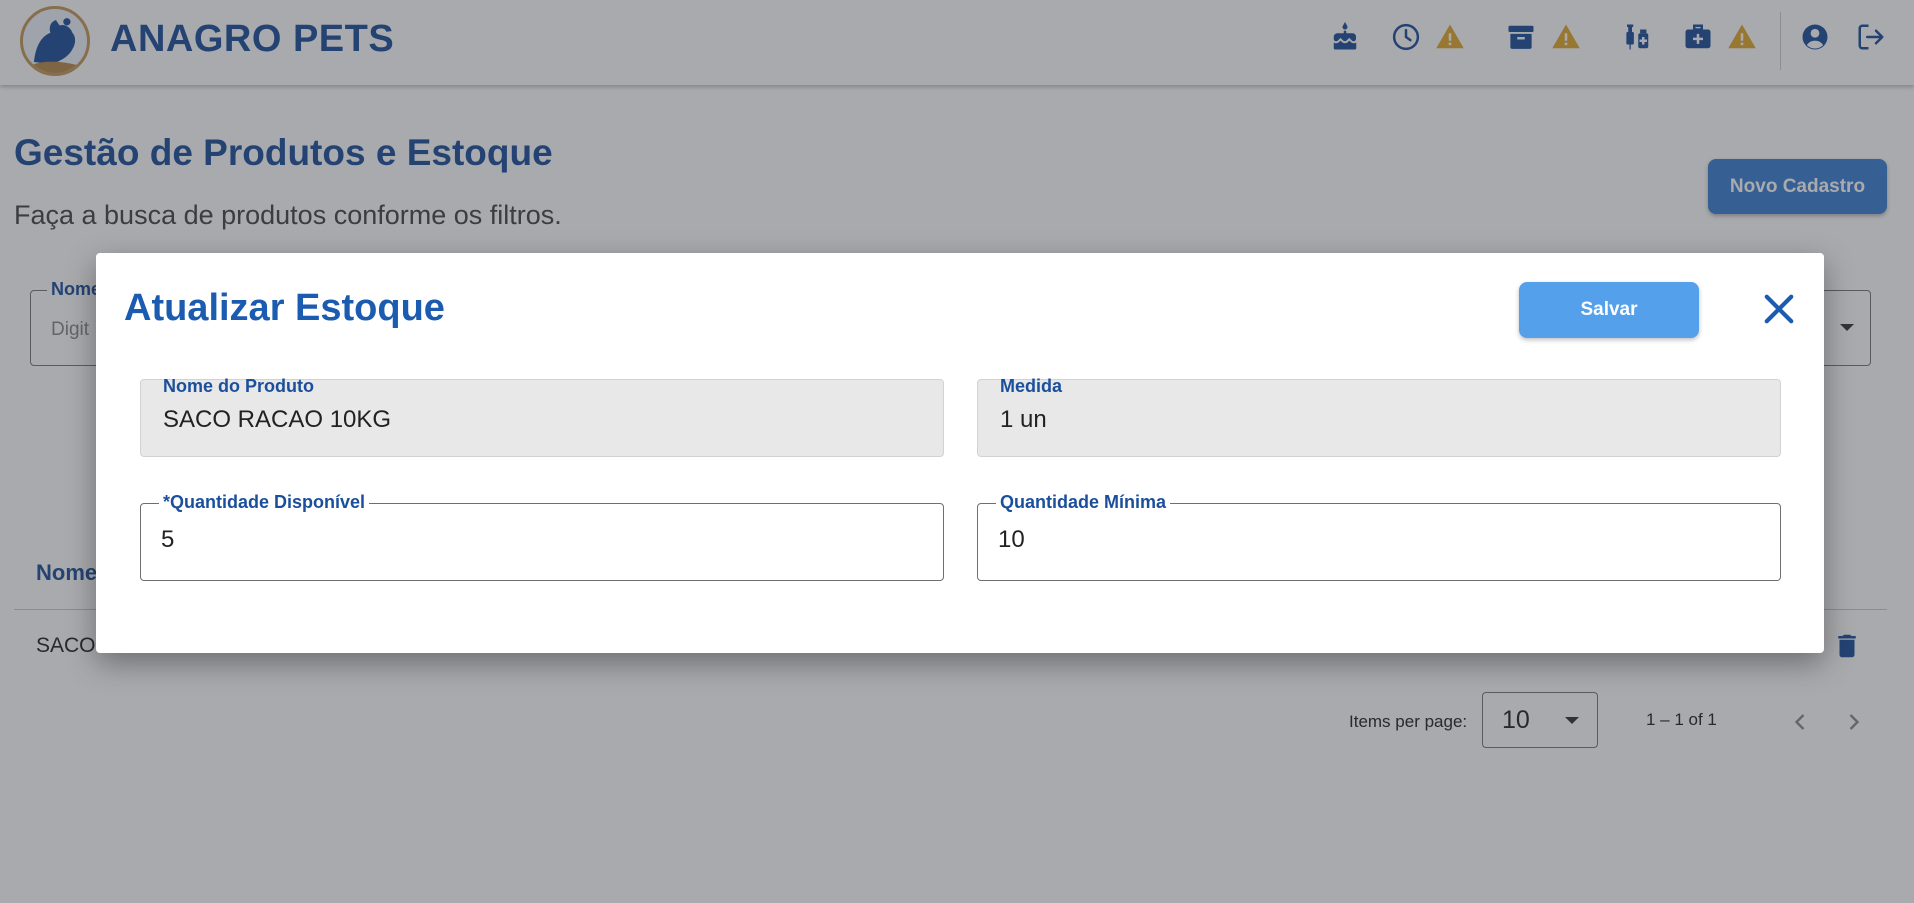 The height and width of the screenshot is (903, 1914). I want to click on minimum-quantity-input, so click(1359, 540).